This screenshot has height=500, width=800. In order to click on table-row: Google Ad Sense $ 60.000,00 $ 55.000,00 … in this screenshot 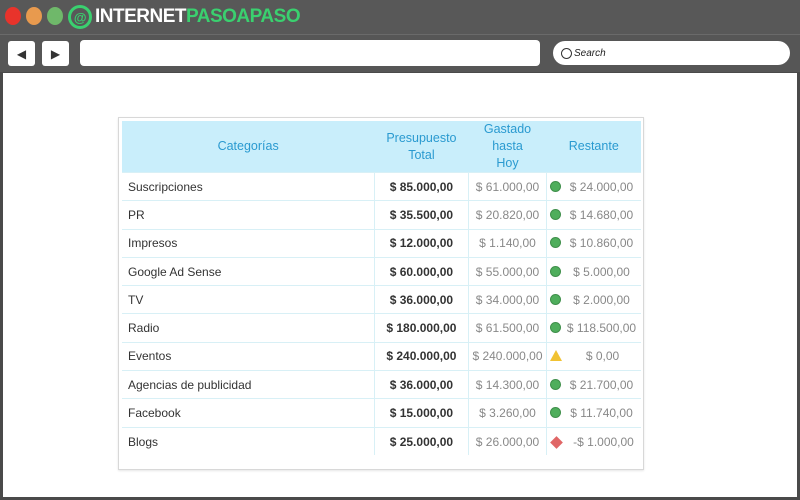, I will do `click(381, 271)`.